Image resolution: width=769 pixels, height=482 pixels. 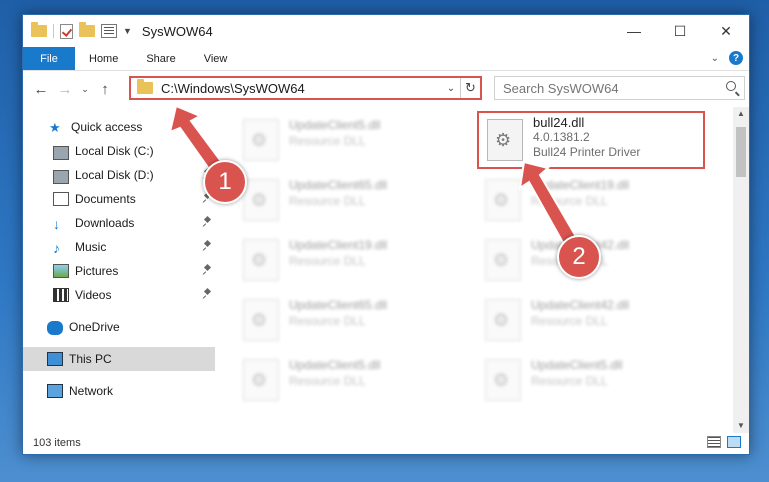 I want to click on downloads-icon: ↓, so click(x=56, y=224).